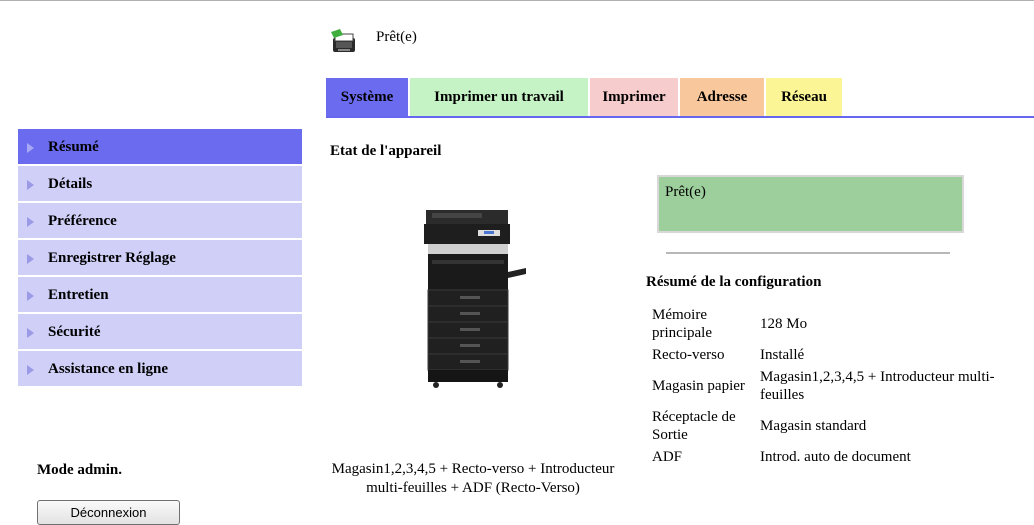  Describe the element at coordinates (396, 36) in the screenshot. I see `status-label: Prêt(e)` at that location.